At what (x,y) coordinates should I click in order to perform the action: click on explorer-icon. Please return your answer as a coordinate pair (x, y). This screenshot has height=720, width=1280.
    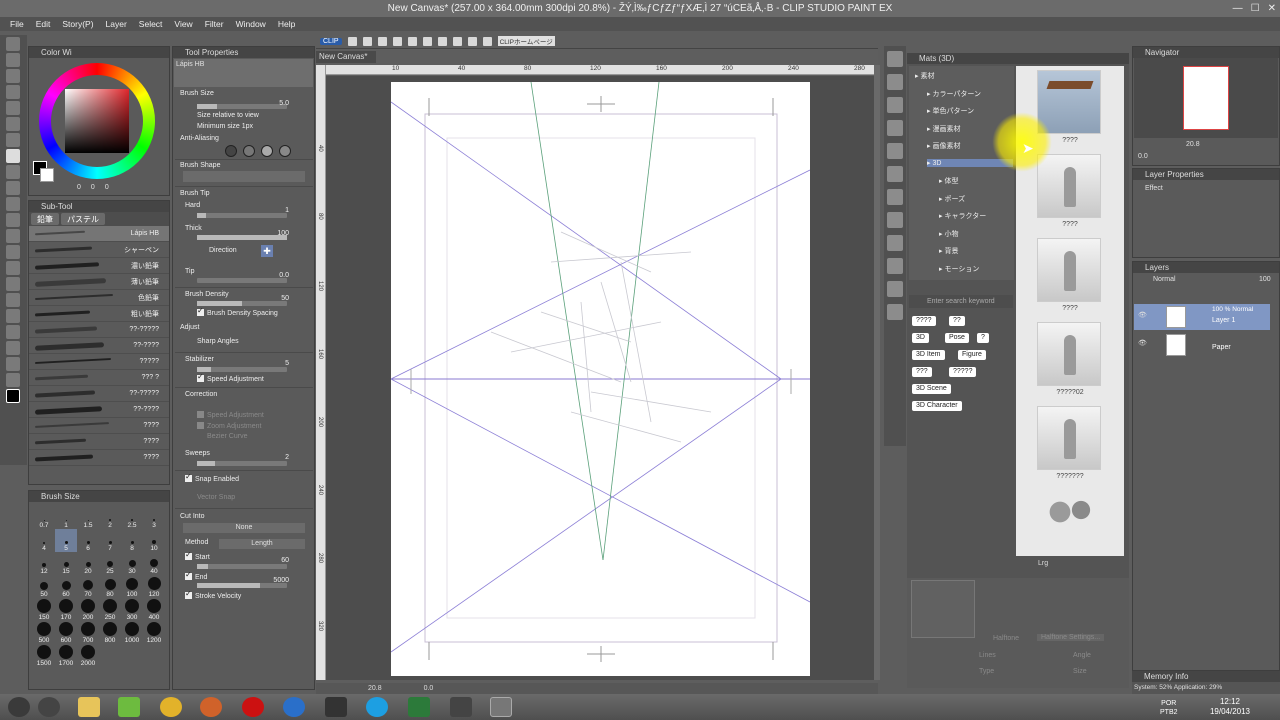
    Looking at the image, I should click on (89, 707).